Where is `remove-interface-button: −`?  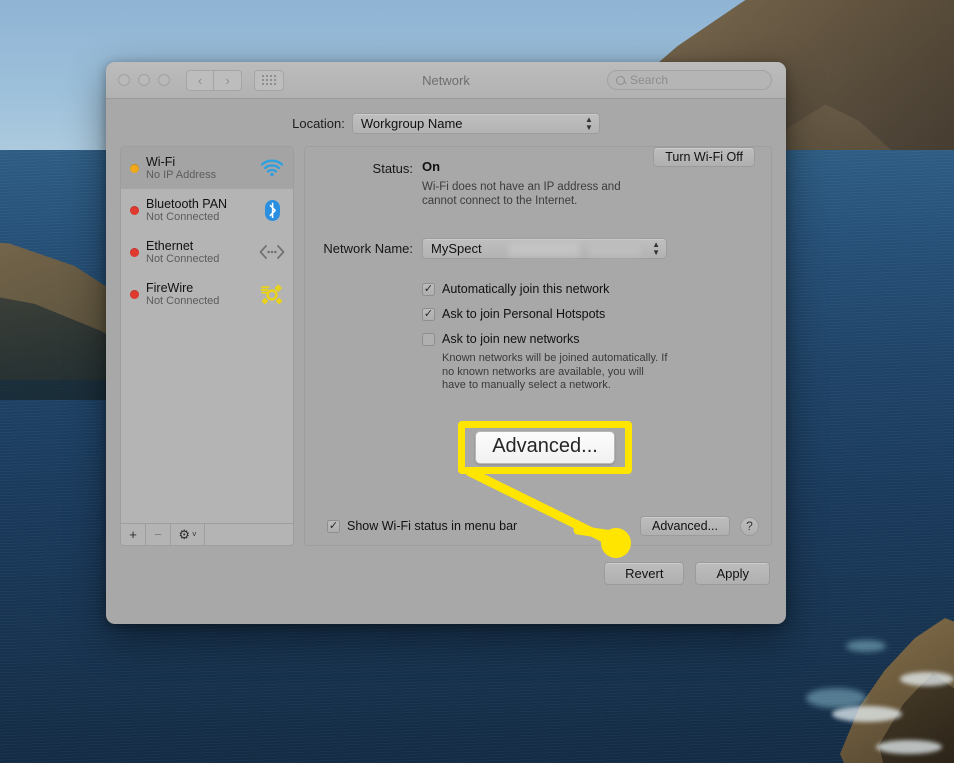
remove-interface-button: − is located at coordinates (158, 534).